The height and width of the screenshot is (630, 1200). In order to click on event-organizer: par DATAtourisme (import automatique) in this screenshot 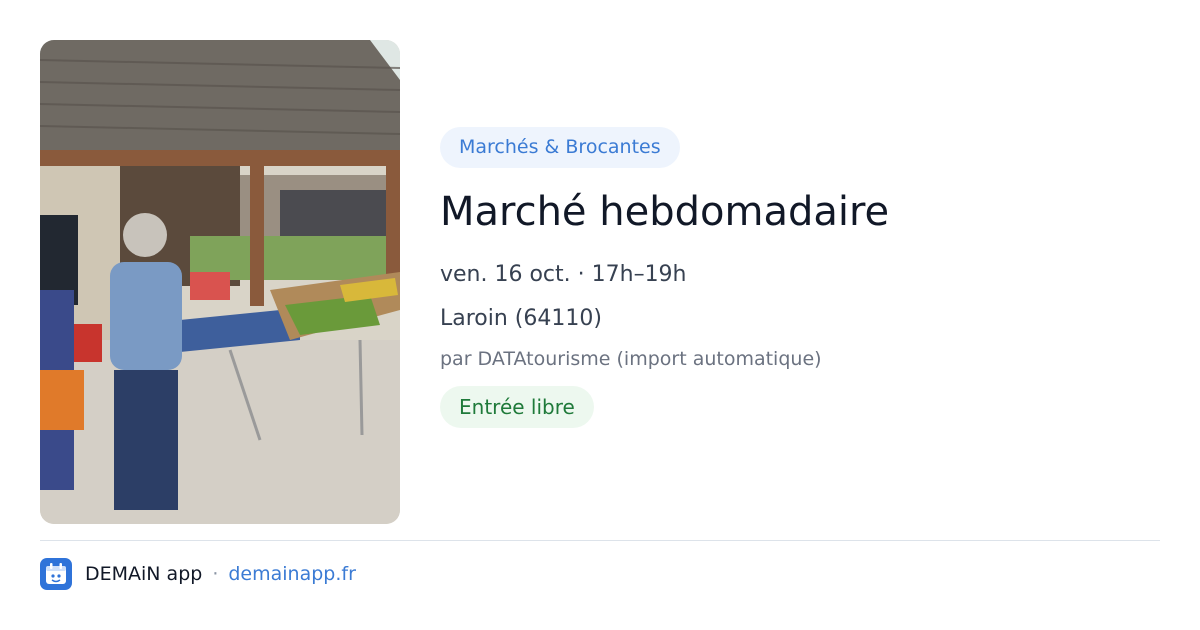, I will do `click(631, 359)`.